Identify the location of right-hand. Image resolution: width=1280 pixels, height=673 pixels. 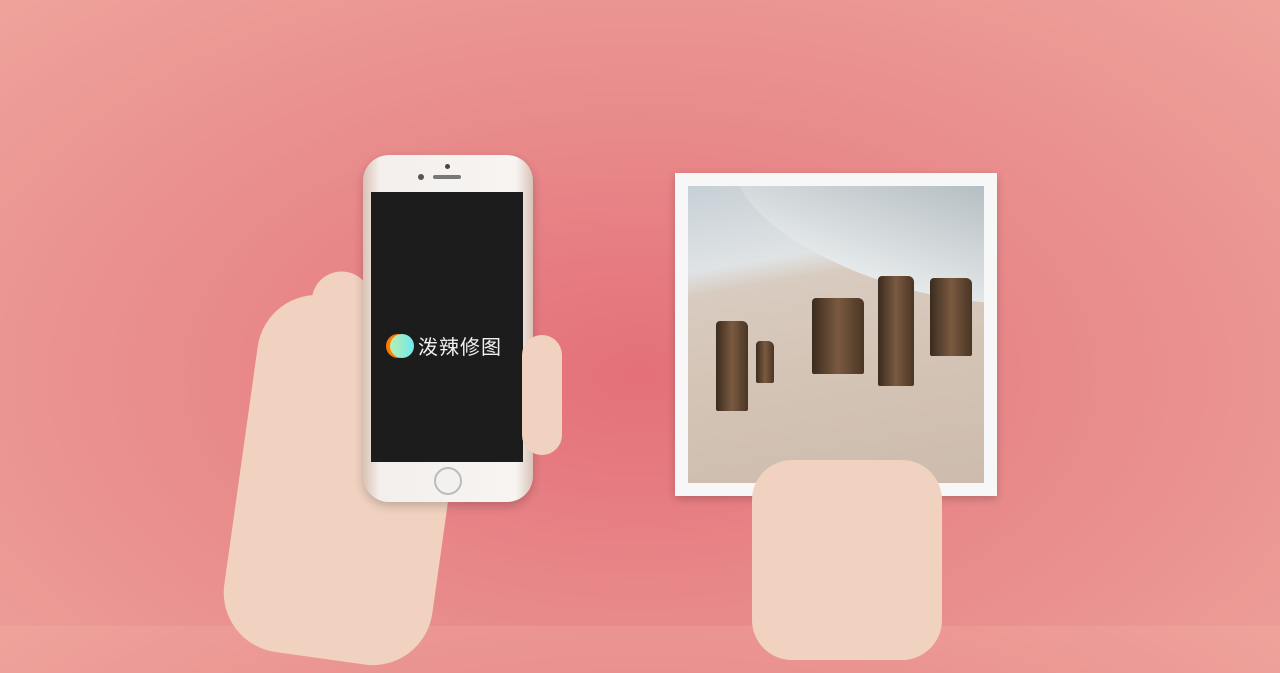
(847, 560).